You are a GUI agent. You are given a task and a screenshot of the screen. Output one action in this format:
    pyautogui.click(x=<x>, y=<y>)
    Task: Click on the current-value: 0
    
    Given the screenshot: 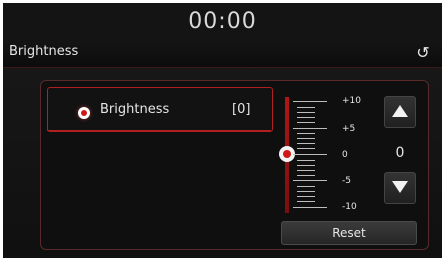 What is the action you would take?
    pyautogui.click(x=400, y=153)
    